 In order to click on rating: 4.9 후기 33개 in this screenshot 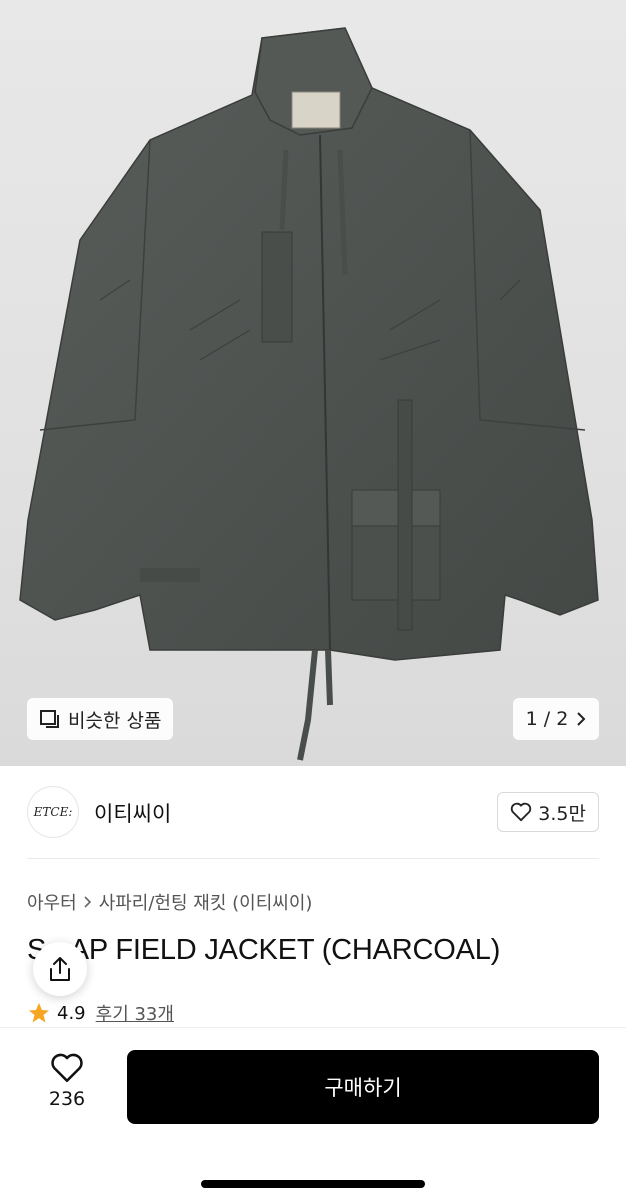, I will do `click(100, 1013)`.